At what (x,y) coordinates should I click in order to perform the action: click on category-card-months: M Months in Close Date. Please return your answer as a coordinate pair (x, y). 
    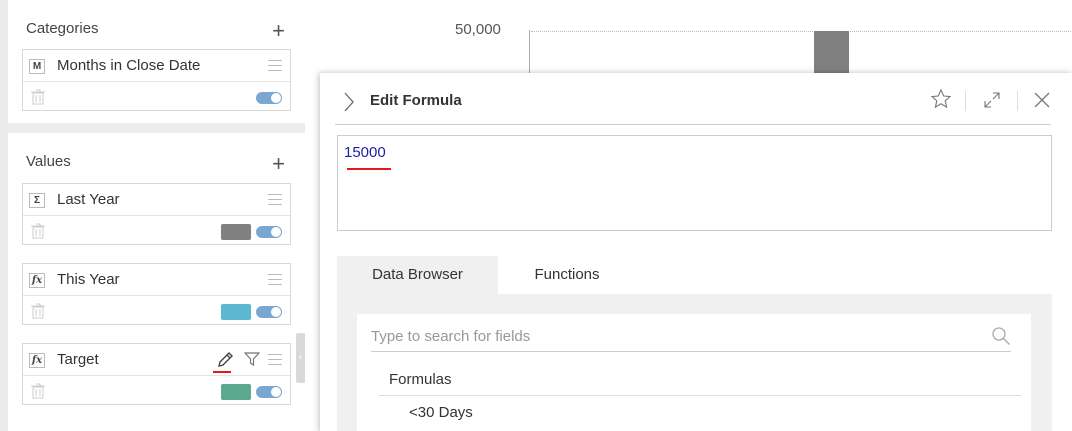
    Looking at the image, I should click on (156, 80).